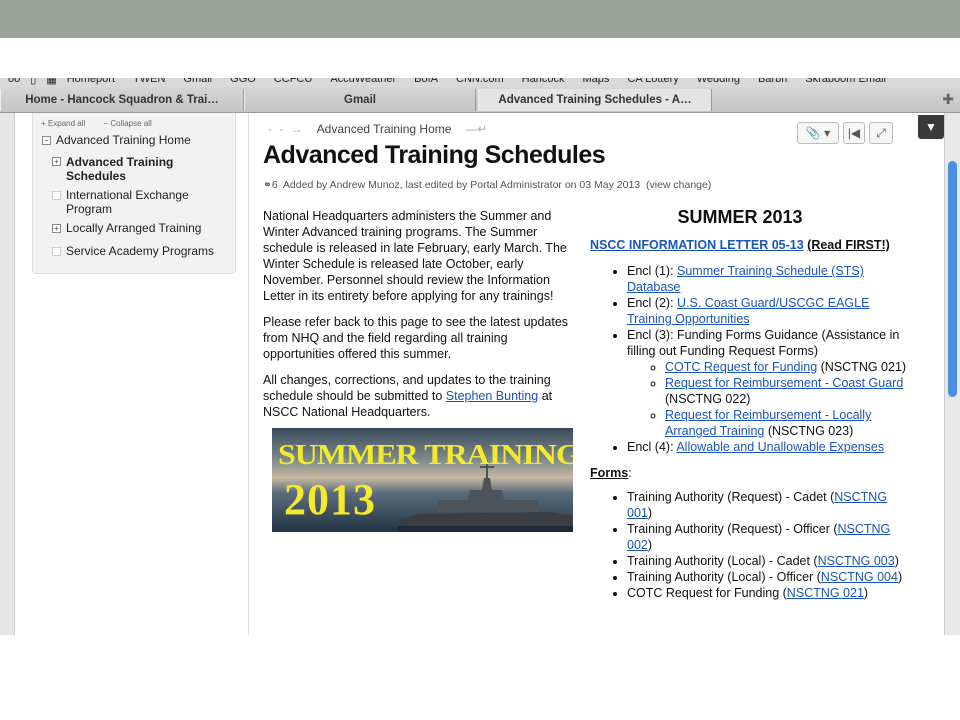 This screenshot has height=720, width=960. Describe the element at coordinates (708, 399) in the screenshot. I see `form-code: (NSCTNG 022)` at that location.